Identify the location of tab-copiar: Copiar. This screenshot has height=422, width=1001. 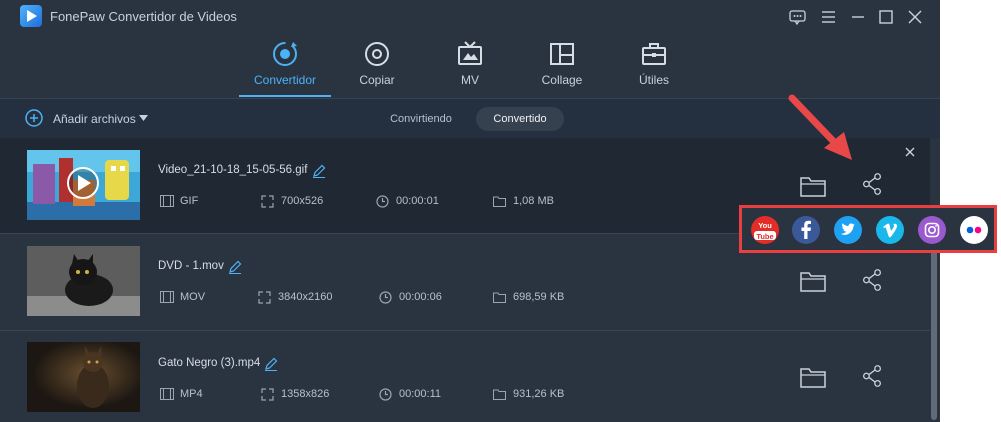
(377, 66).